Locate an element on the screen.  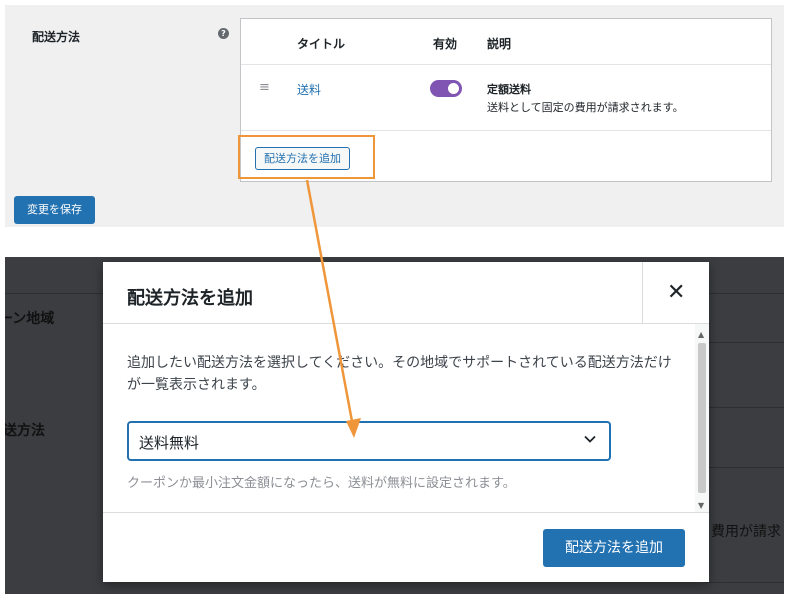
method-helper-text: クーポンか最小注文金額になったら、送料が無料に設定されます。 is located at coordinates (321, 483).